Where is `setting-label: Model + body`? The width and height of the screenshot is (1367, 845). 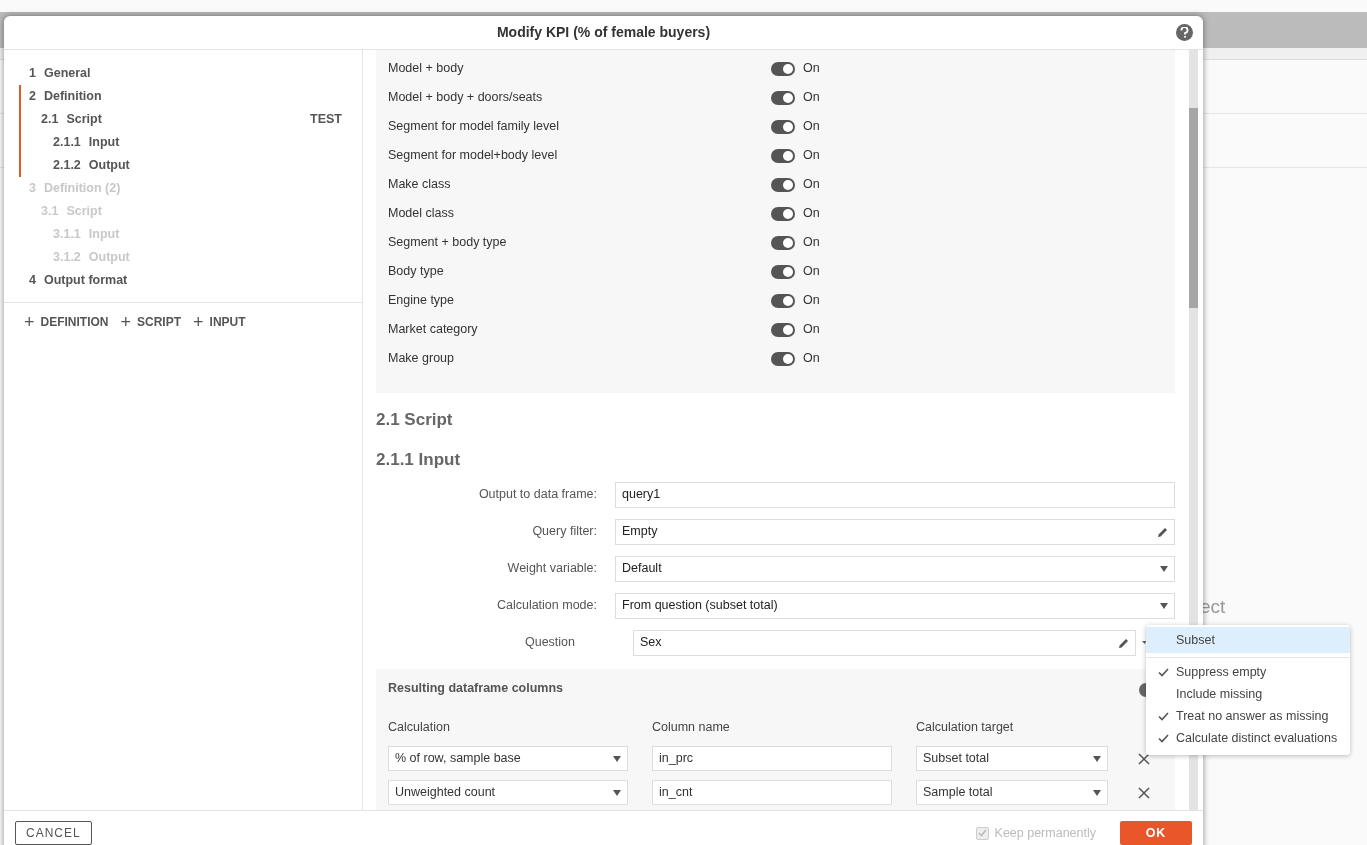 setting-label: Model + body is located at coordinates (426, 69).